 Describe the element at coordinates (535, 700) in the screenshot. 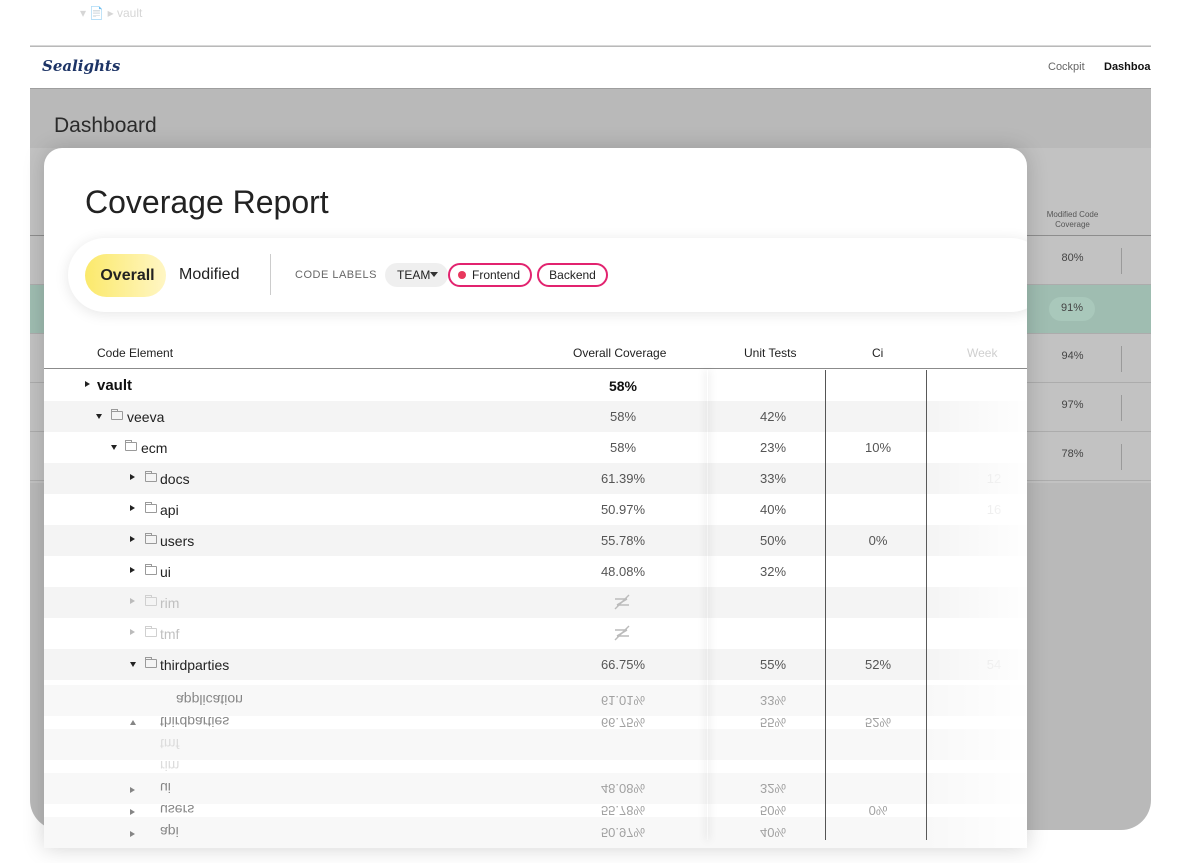

I see `reflected-row: application 61.01% 33%` at that location.